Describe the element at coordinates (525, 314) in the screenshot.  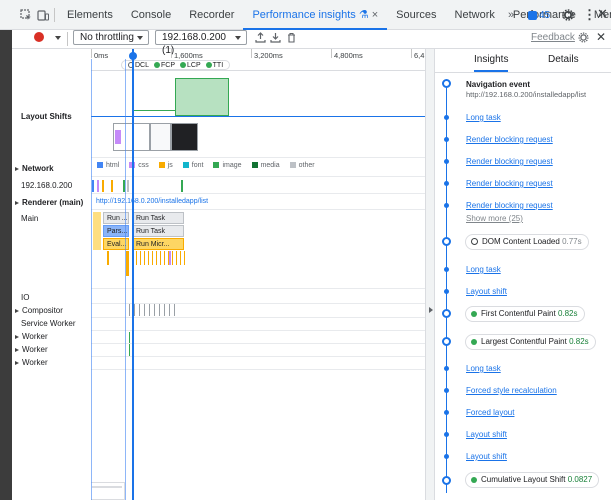
I see `metric-first-contentful-paint: First Contentful Paint 0.82s` at that location.